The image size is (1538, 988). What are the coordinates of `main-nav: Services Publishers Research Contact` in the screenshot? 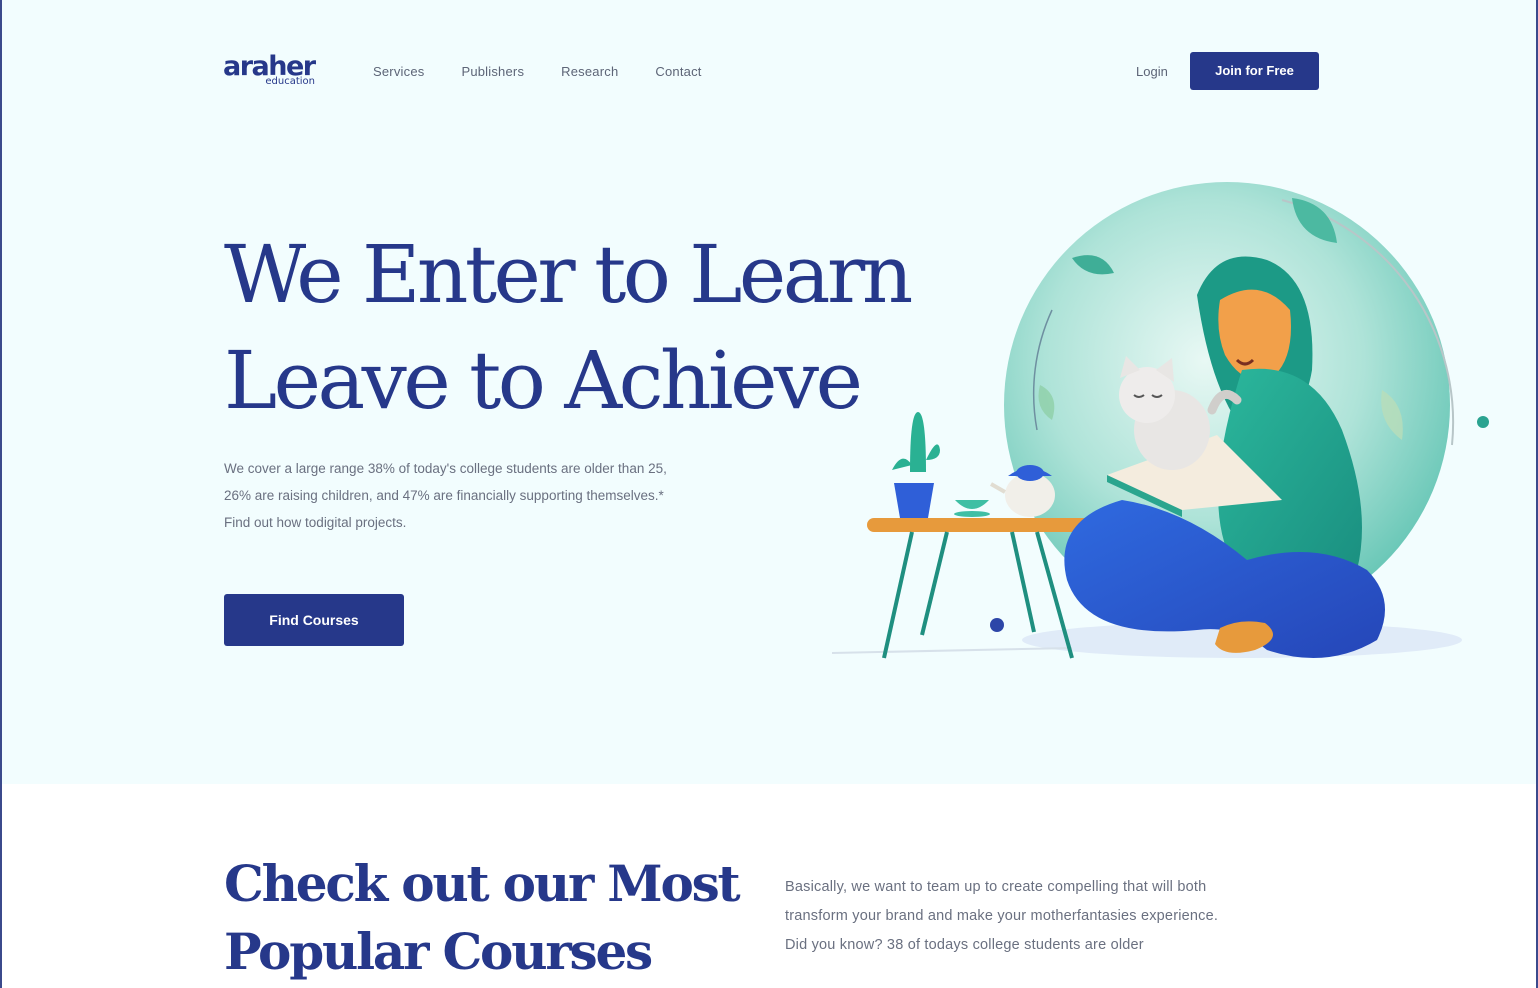 It's located at (556, 72).